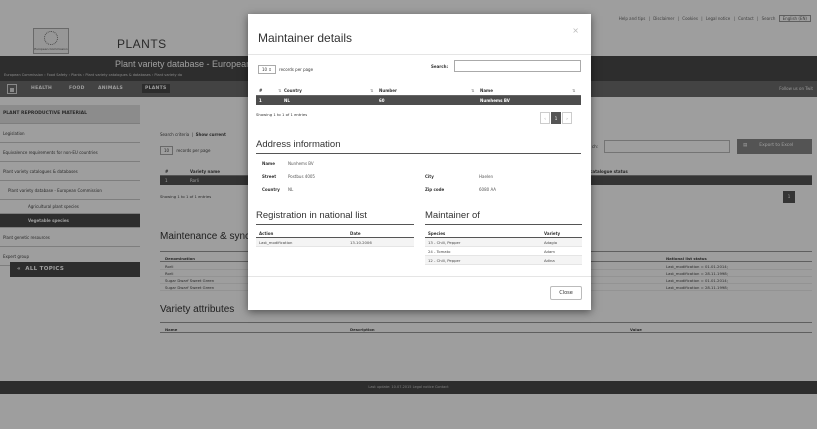  What do you see at coordinates (575, 30) in the screenshot?
I see `close-icon: ×` at bounding box center [575, 30].